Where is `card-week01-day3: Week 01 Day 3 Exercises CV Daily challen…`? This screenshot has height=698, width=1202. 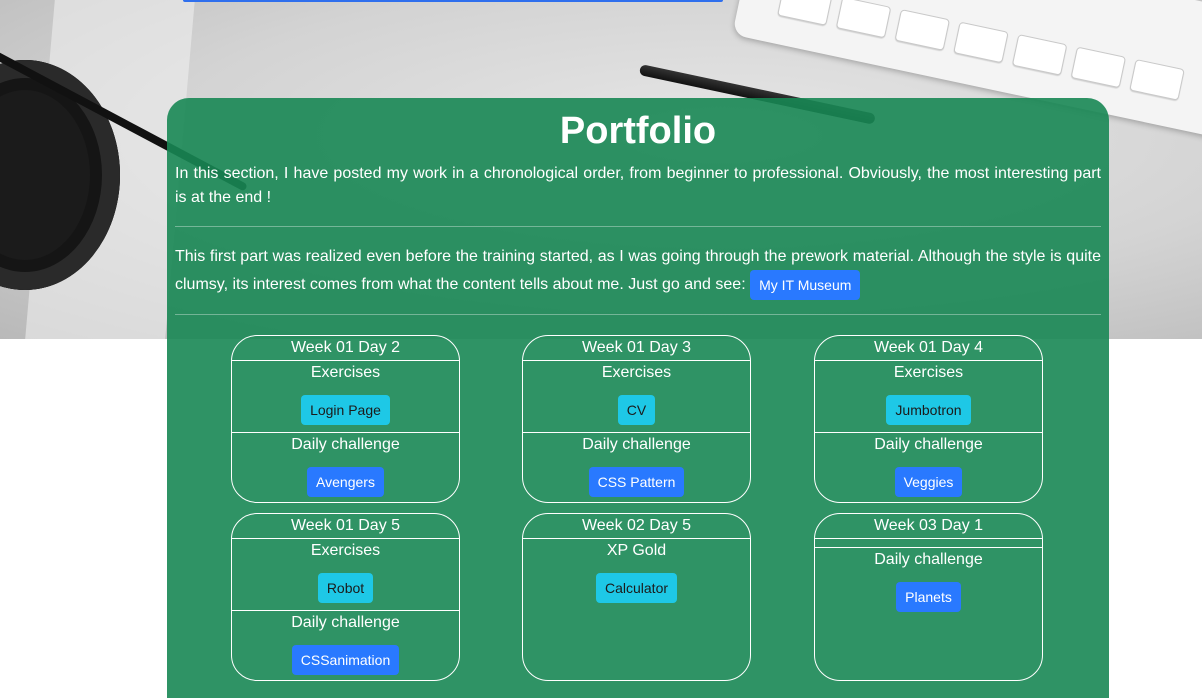 card-week01-day3: Week 01 Day 3 Exercises CV Daily challen… is located at coordinates (636, 419).